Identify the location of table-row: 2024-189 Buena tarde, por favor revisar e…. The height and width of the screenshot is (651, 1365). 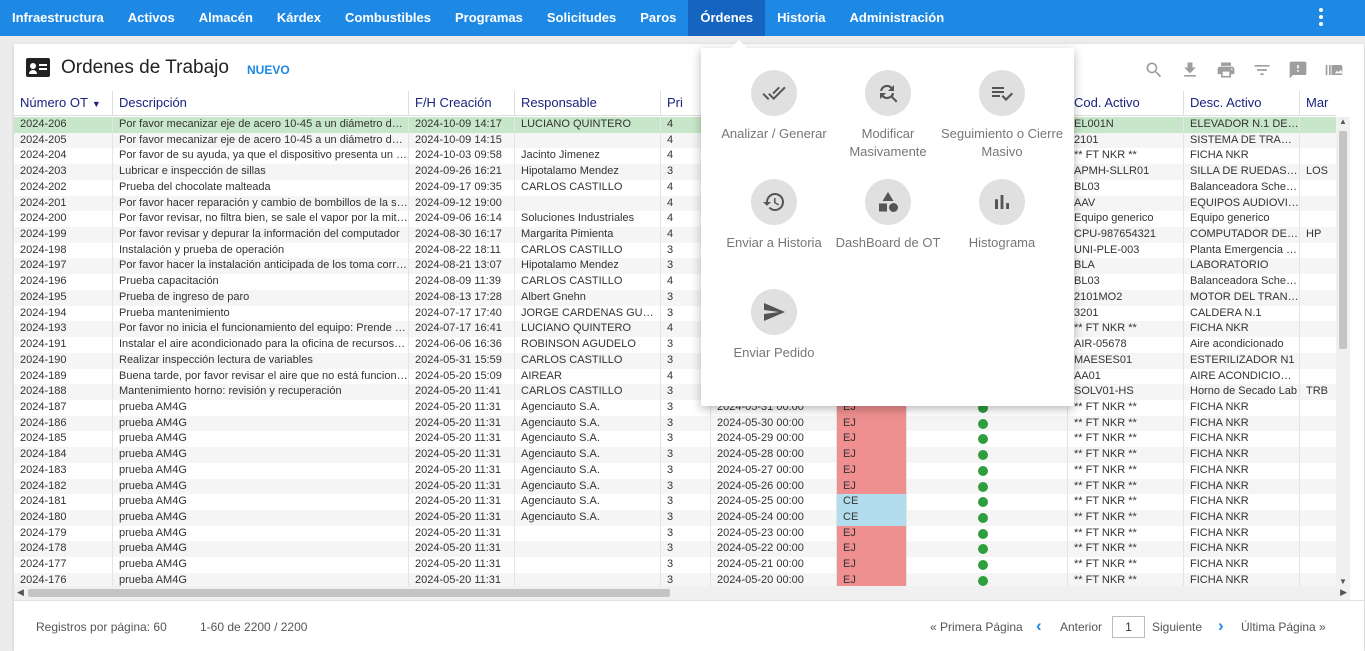
(675, 376).